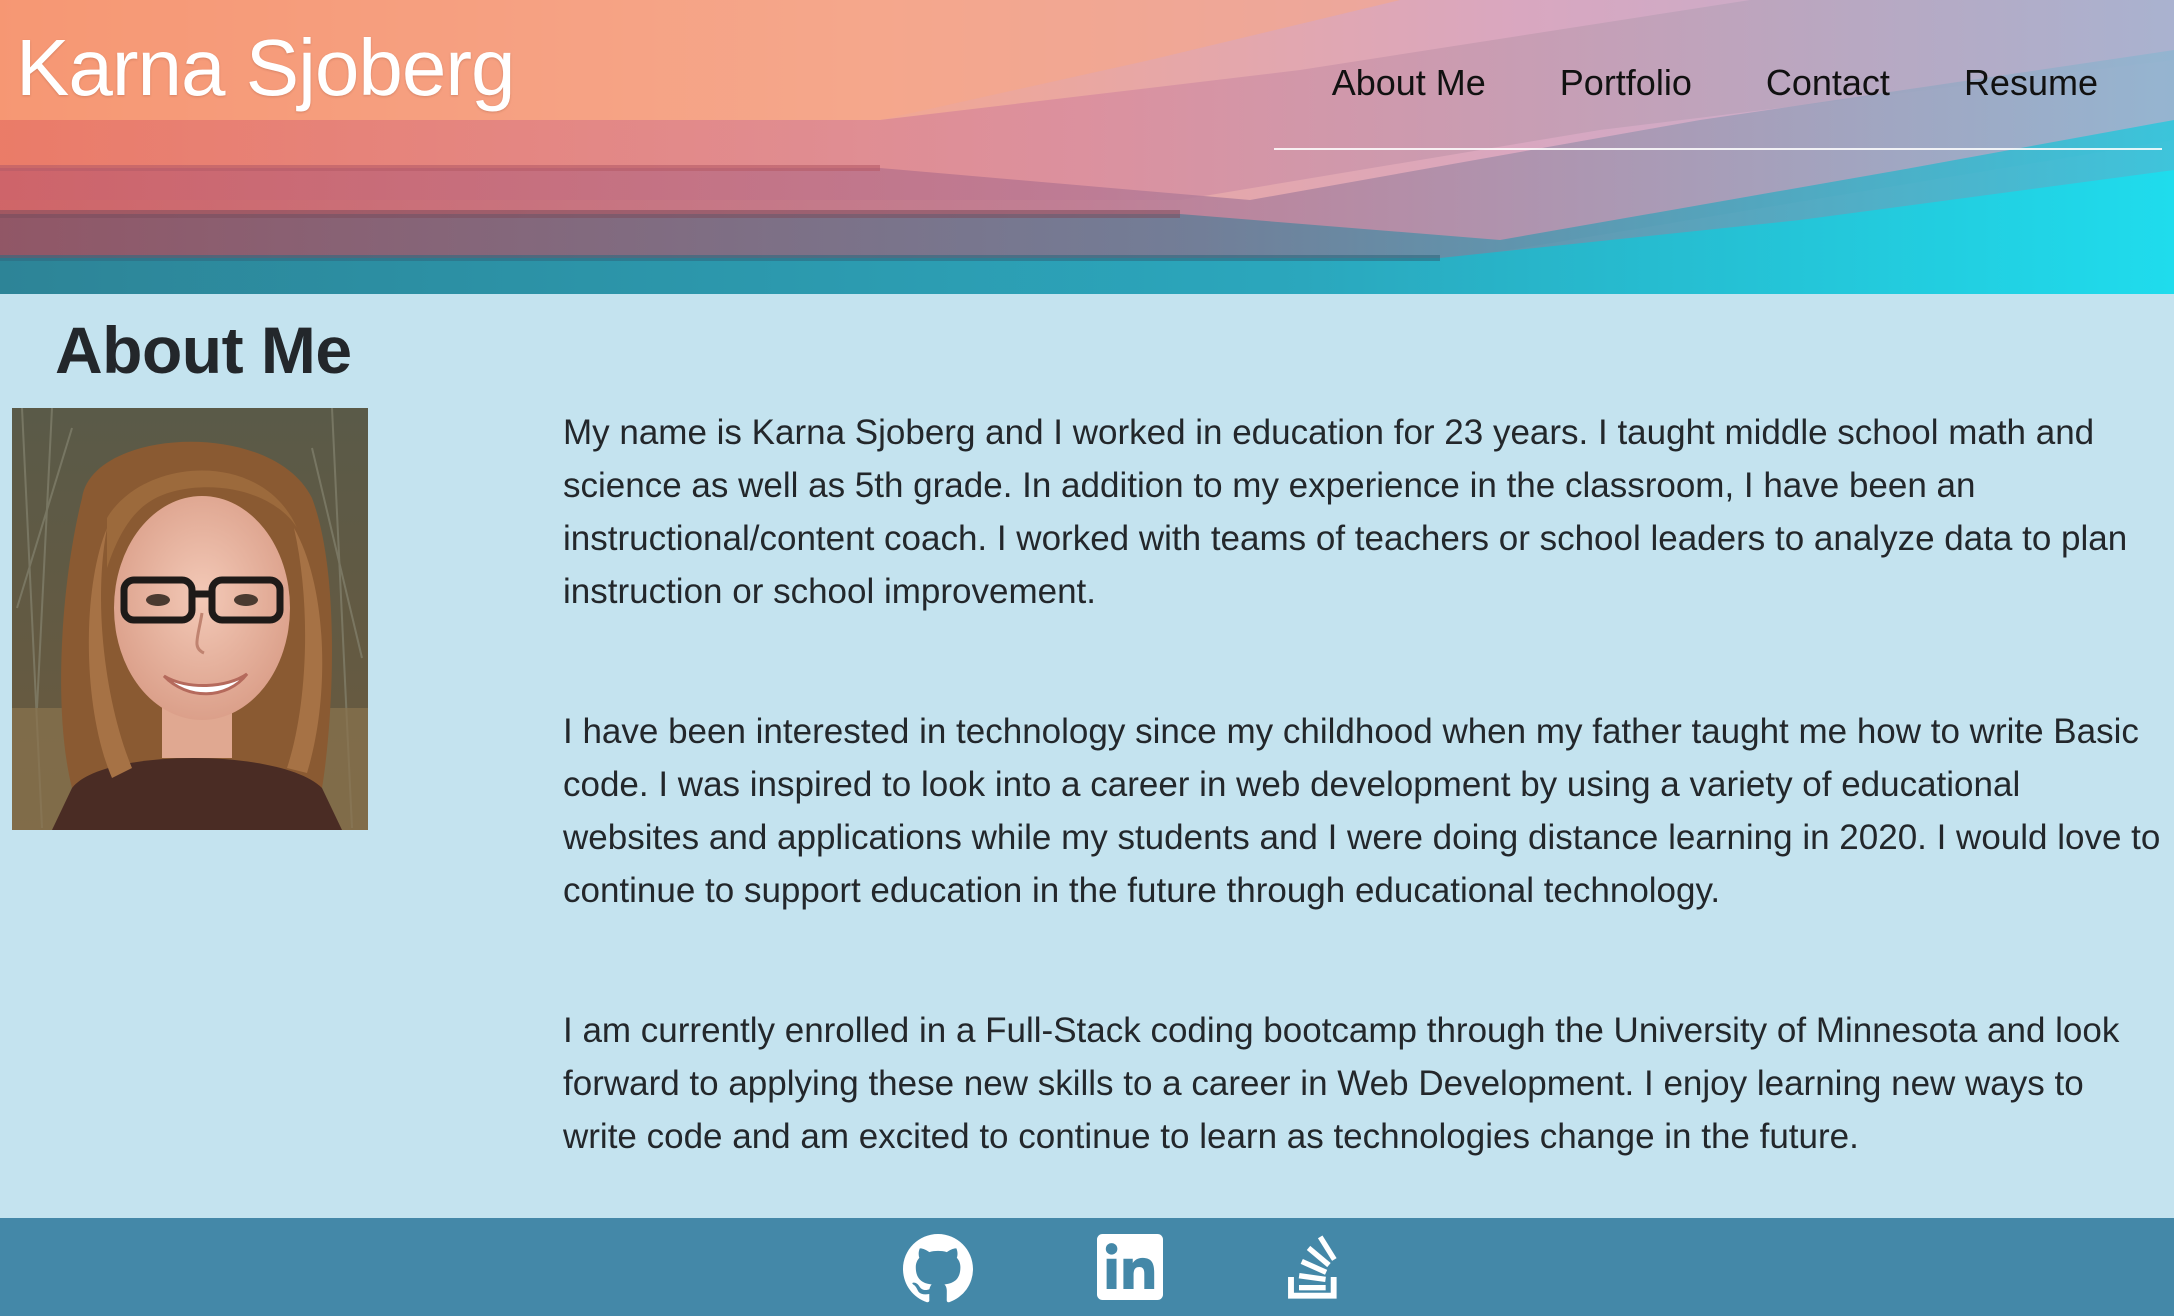 Image resolution: width=2174 pixels, height=1316 pixels. What do you see at coordinates (1312, 1267) in the screenshot?
I see `stackoverflow-icon` at bounding box center [1312, 1267].